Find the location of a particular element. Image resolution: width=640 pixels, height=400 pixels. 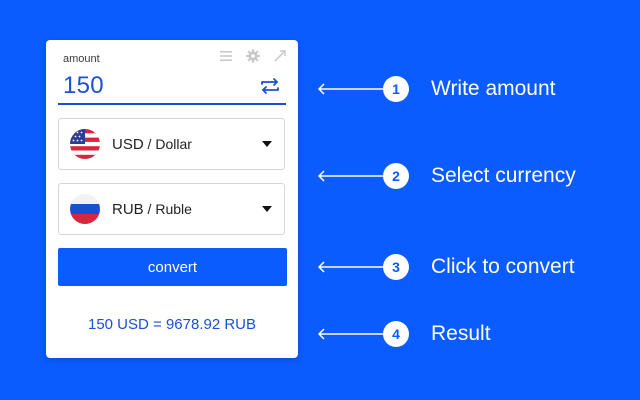

callout-number: 3 is located at coordinates (396, 267).